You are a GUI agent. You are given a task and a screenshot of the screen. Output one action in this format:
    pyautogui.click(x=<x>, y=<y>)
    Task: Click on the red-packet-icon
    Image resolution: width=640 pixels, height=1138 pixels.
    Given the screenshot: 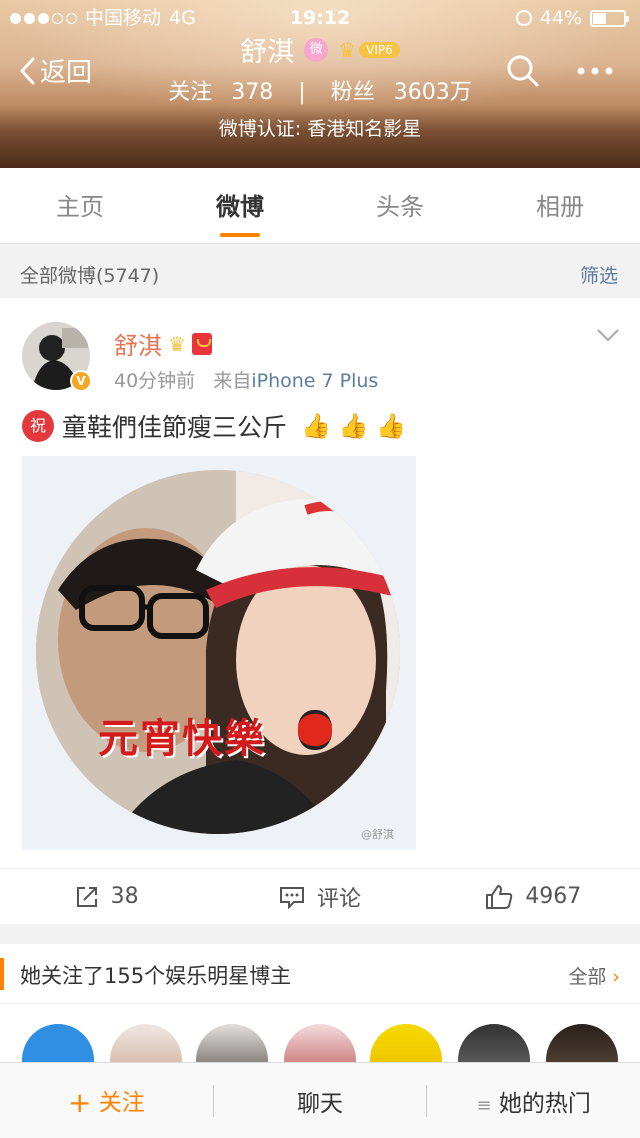 What is the action you would take?
    pyautogui.click(x=201, y=343)
    